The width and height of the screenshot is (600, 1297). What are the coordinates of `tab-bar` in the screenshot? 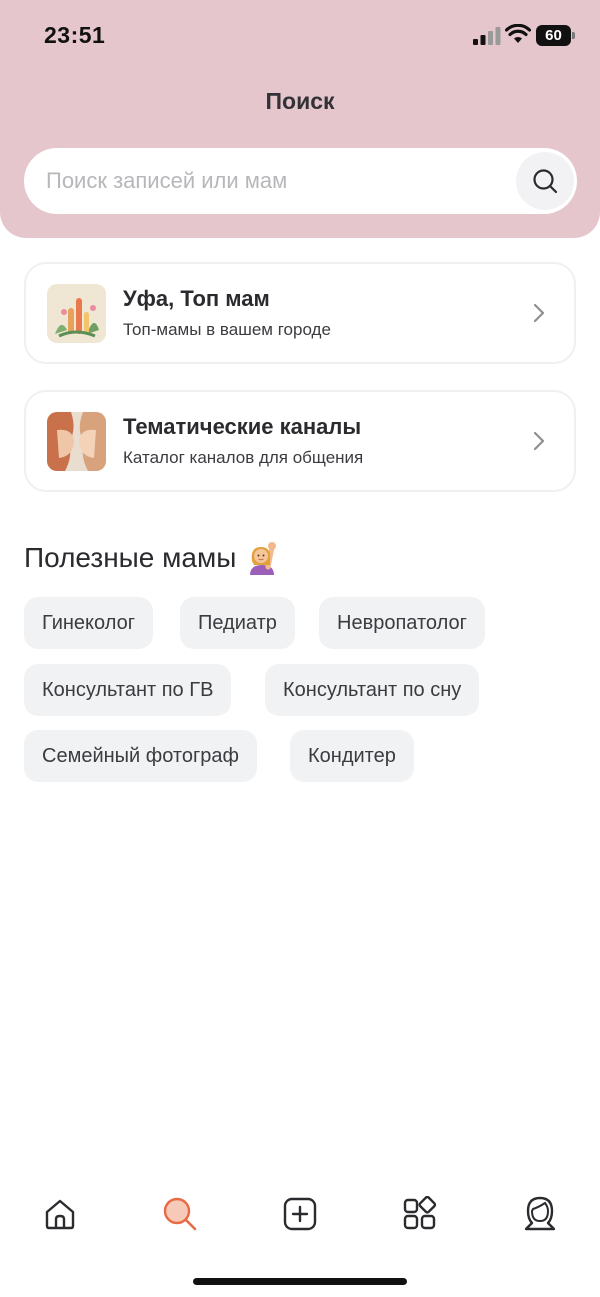 It's located at (300, 1215).